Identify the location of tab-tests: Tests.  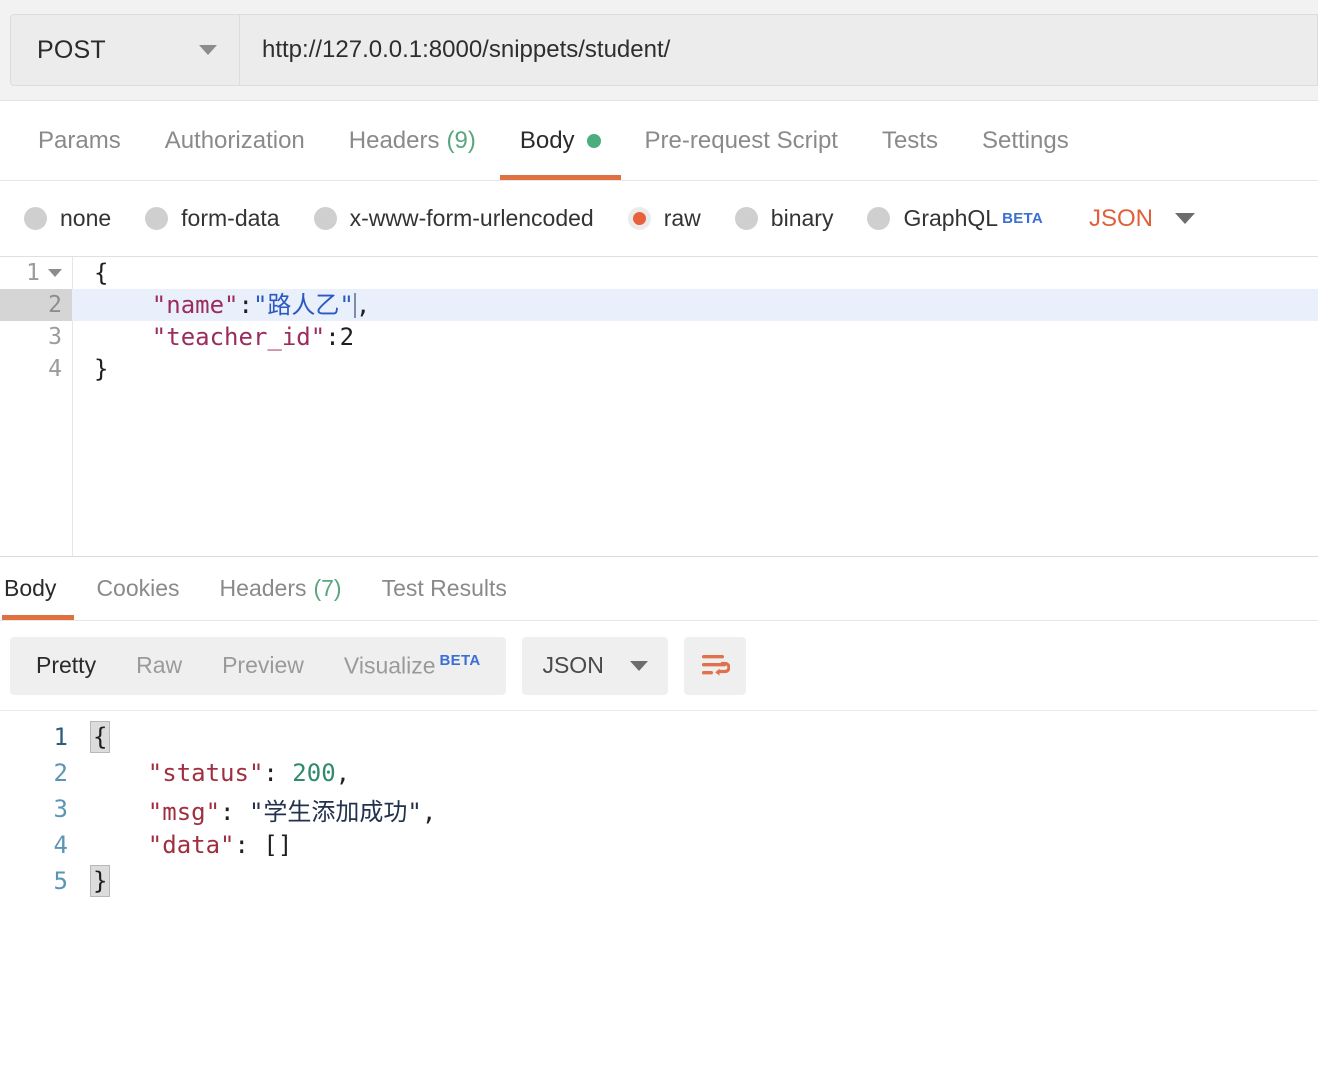
(910, 140).